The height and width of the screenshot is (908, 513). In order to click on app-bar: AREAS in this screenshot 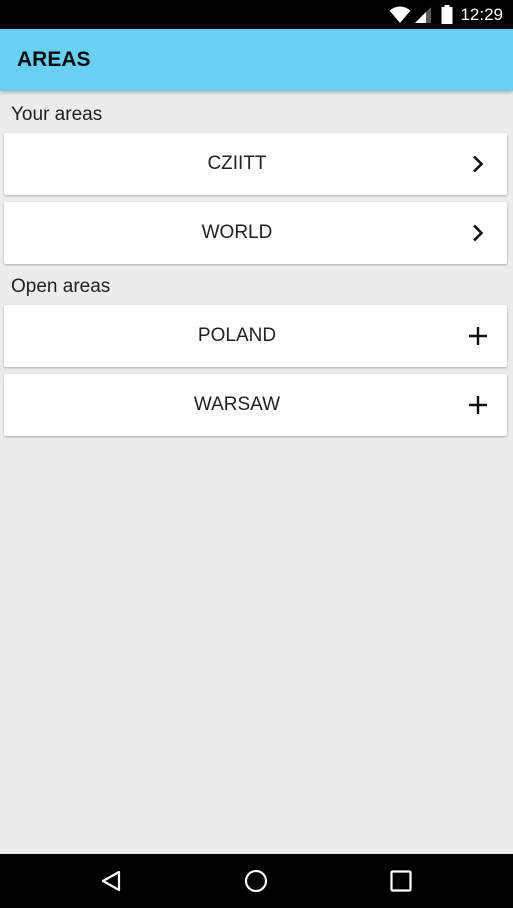, I will do `click(256, 60)`.